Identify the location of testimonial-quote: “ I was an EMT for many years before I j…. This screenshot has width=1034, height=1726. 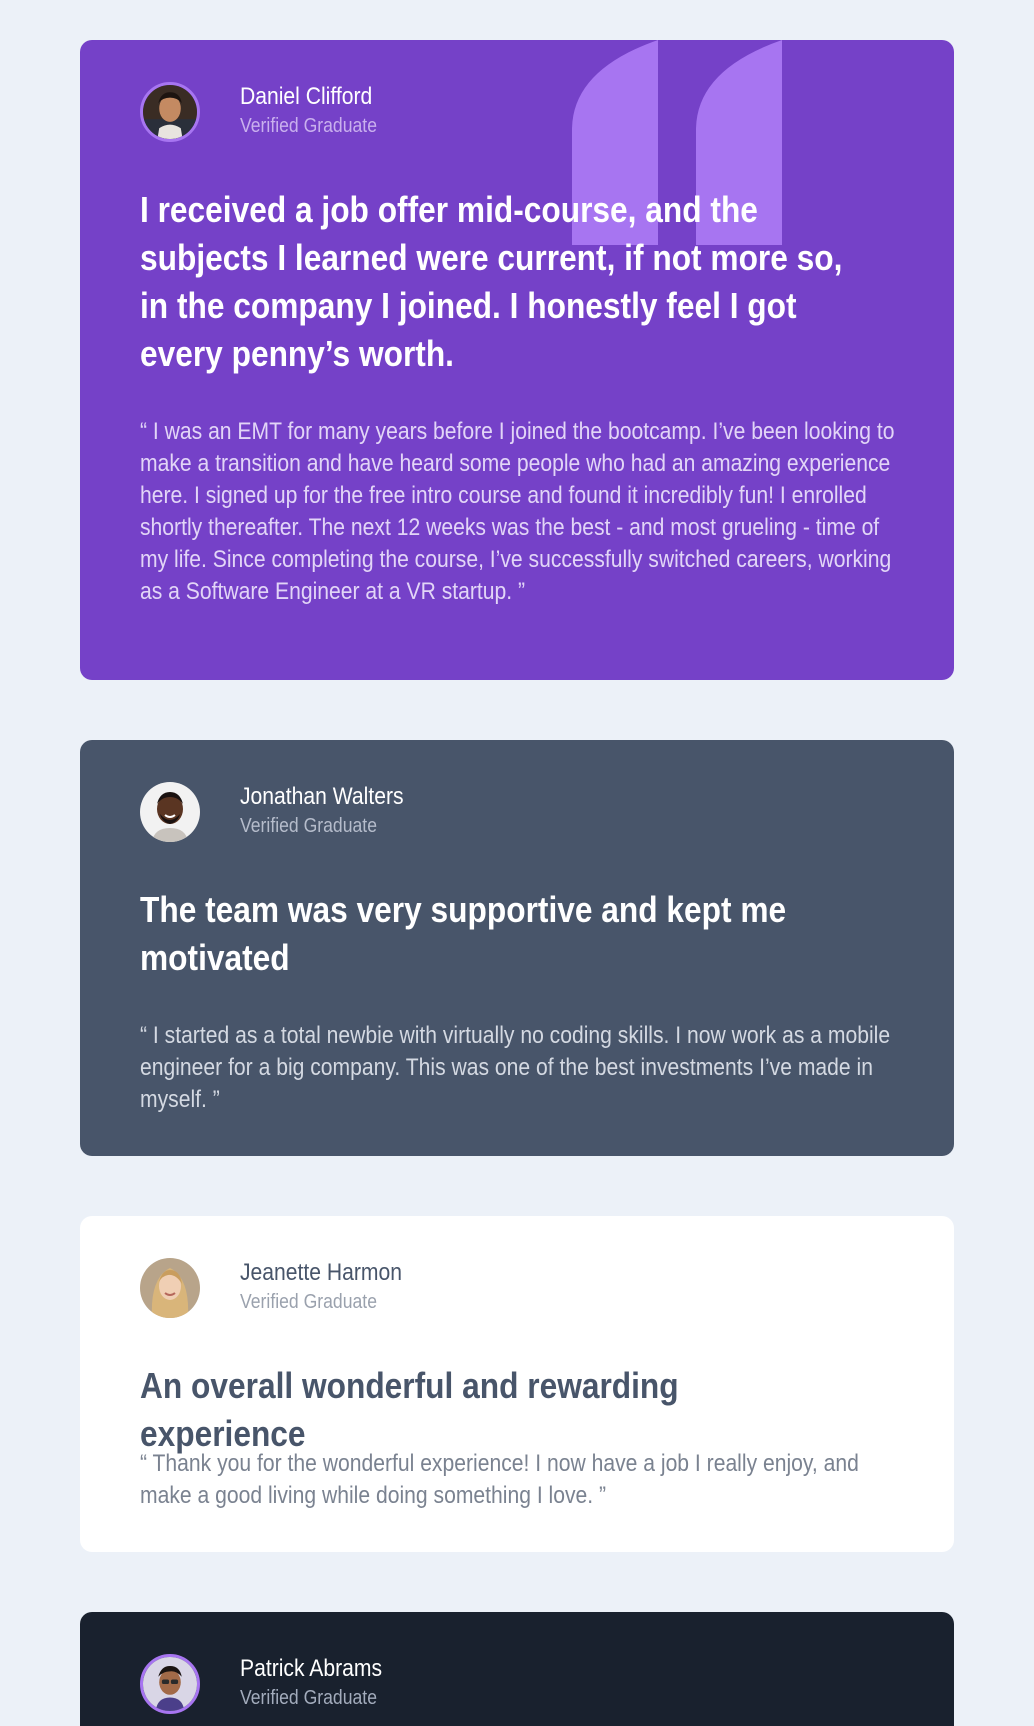
(517, 511).